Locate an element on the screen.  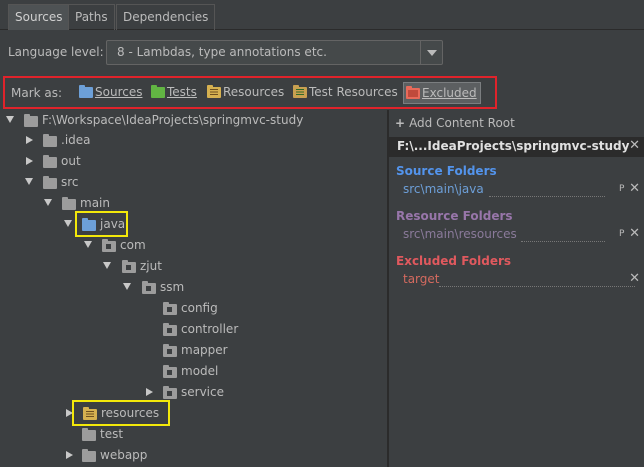
mark-resources-label: Resources is located at coordinates (254, 92).